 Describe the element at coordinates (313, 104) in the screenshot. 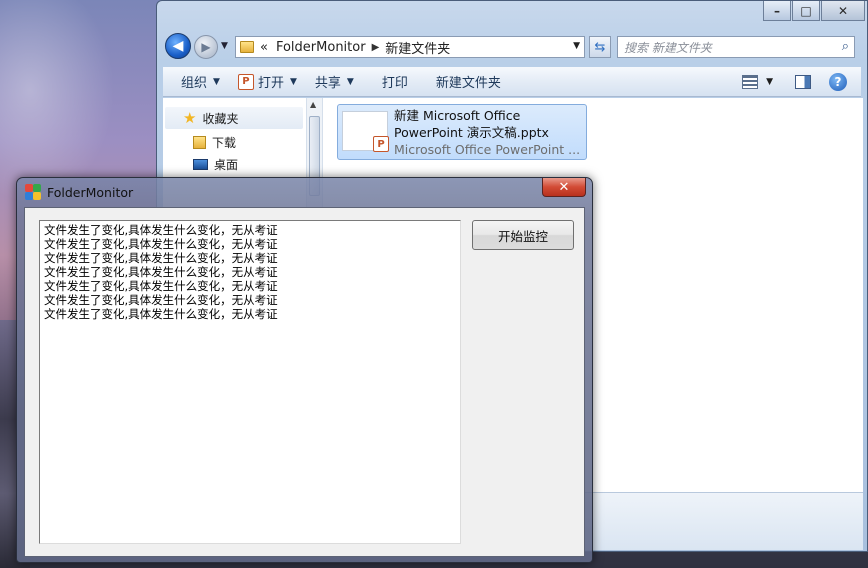

I see `scroll-up-icon: ▲` at that location.